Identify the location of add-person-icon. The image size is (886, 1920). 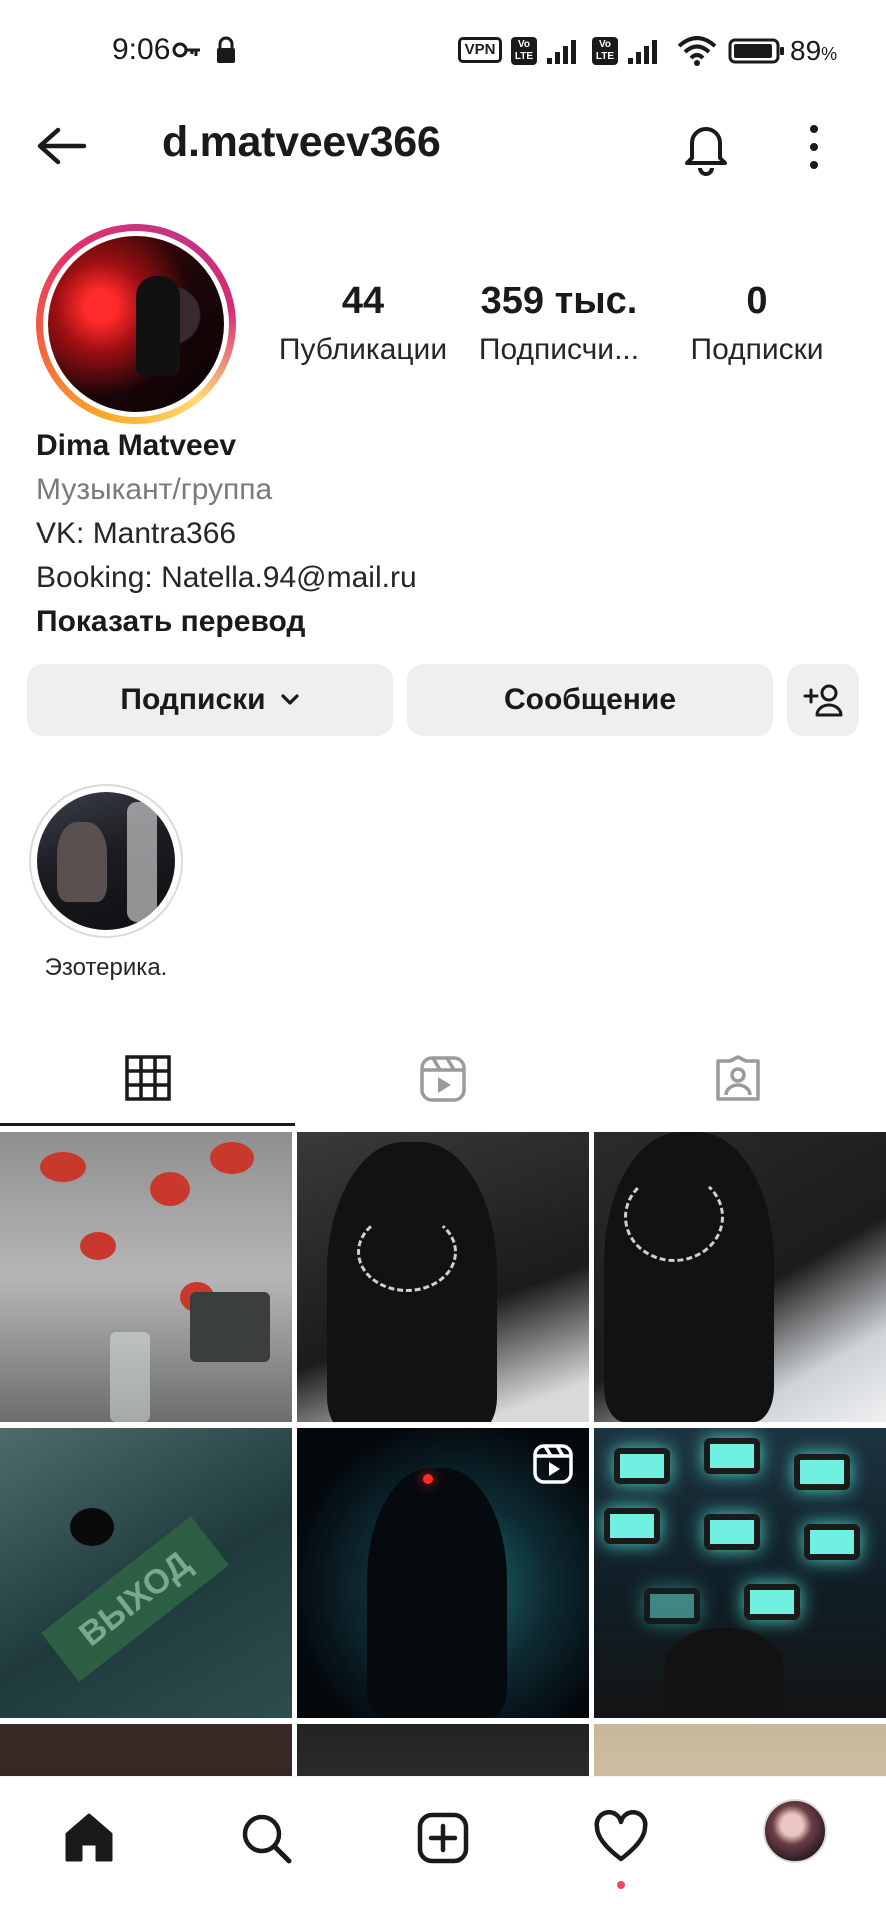
(823, 700).